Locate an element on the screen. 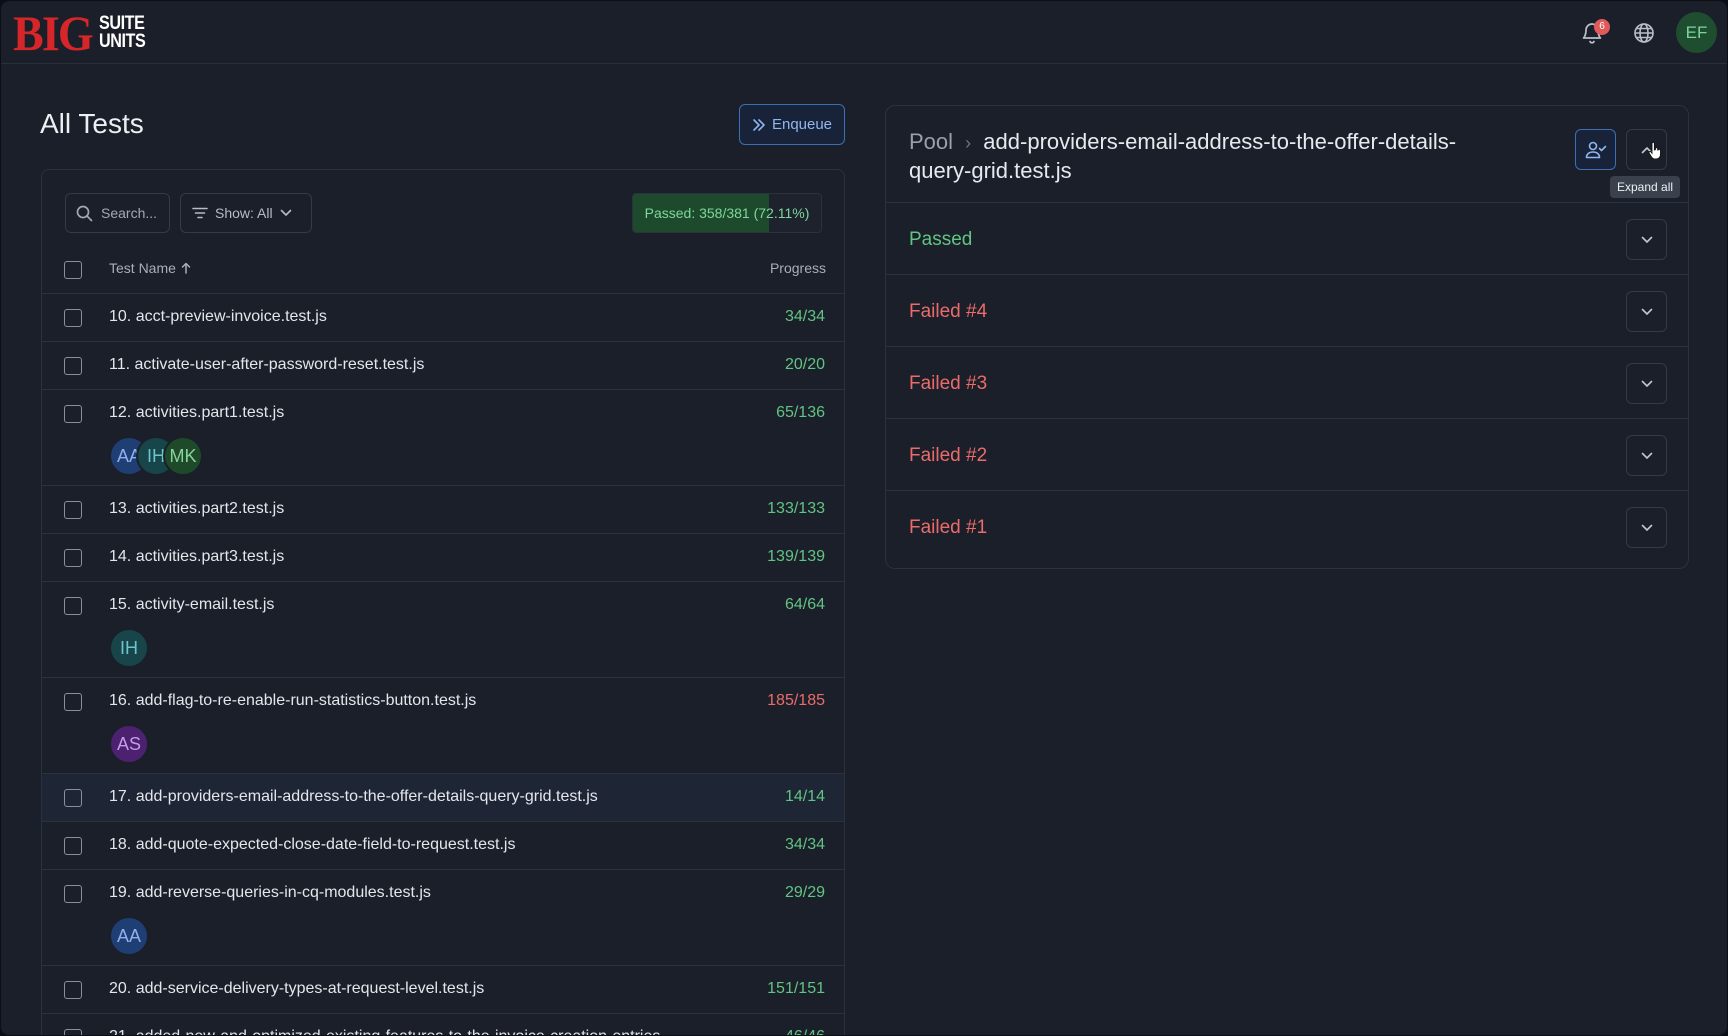 The height and width of the screenshot is (1036, 1728). assignee-avatar: IH is located at coordinates (129, 648).